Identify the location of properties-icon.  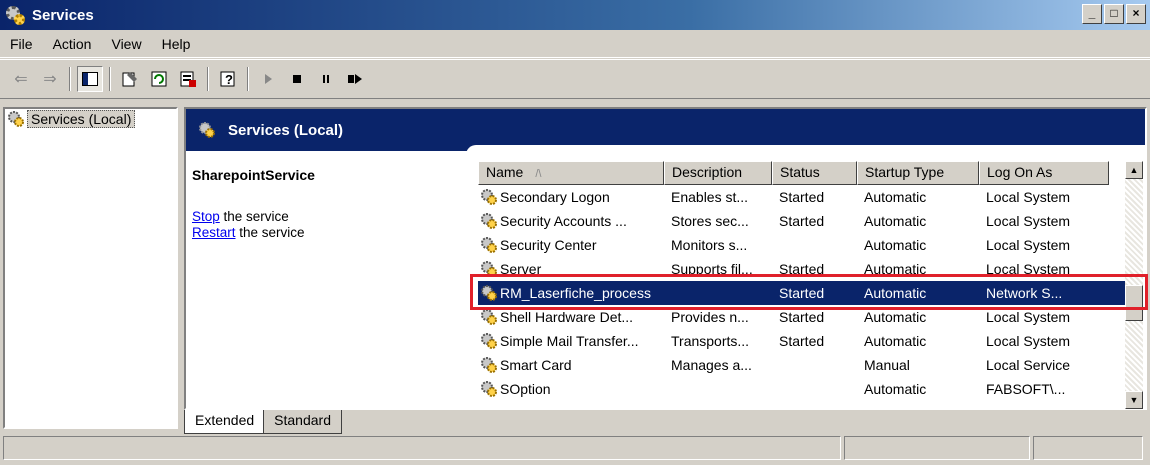
(130, 79).